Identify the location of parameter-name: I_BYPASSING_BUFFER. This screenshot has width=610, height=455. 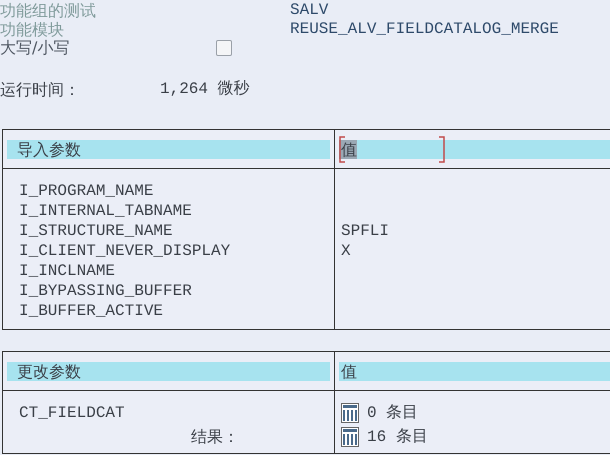
(106, 291).